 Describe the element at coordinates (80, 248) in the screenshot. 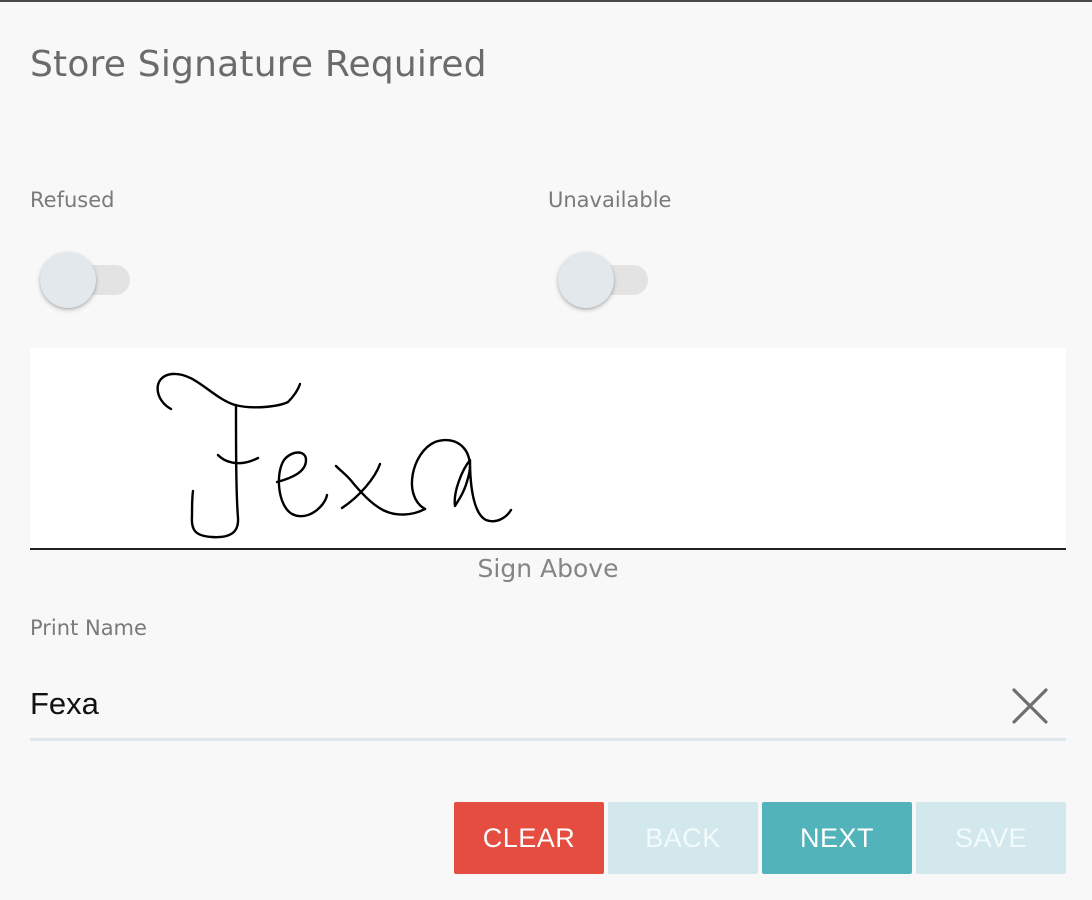

I see `refused-toggle-group: Refused` at that location.